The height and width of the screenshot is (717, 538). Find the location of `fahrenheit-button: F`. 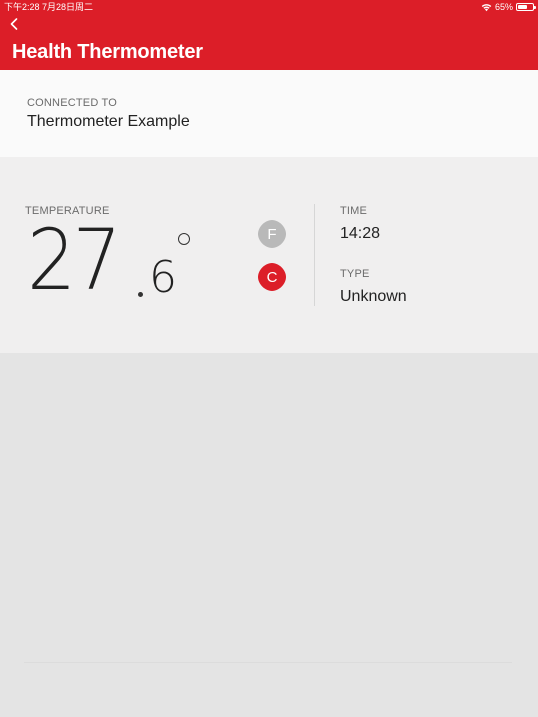

fahrenheit-button: F is located at coordinates (272, 234).